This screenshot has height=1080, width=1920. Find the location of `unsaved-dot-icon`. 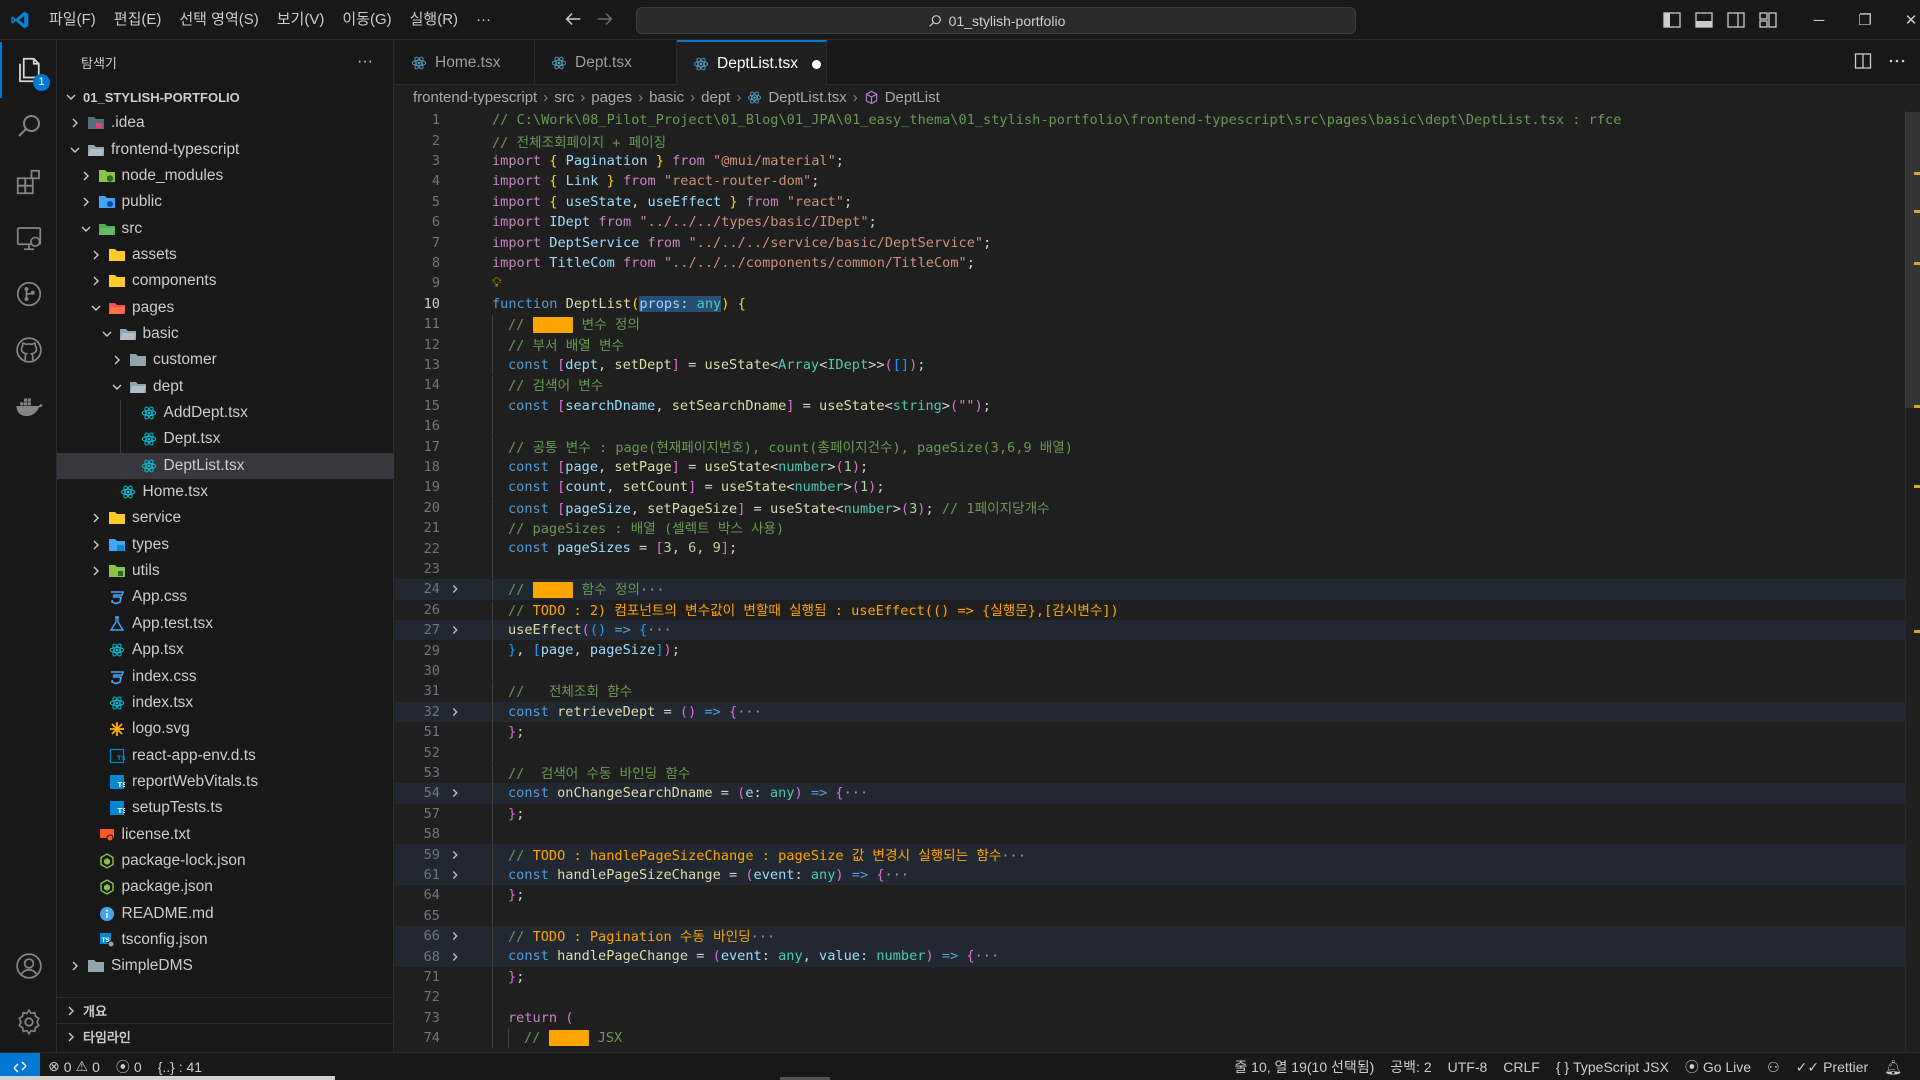

unsaved-dot-icon is located at coordinates (816, 64).